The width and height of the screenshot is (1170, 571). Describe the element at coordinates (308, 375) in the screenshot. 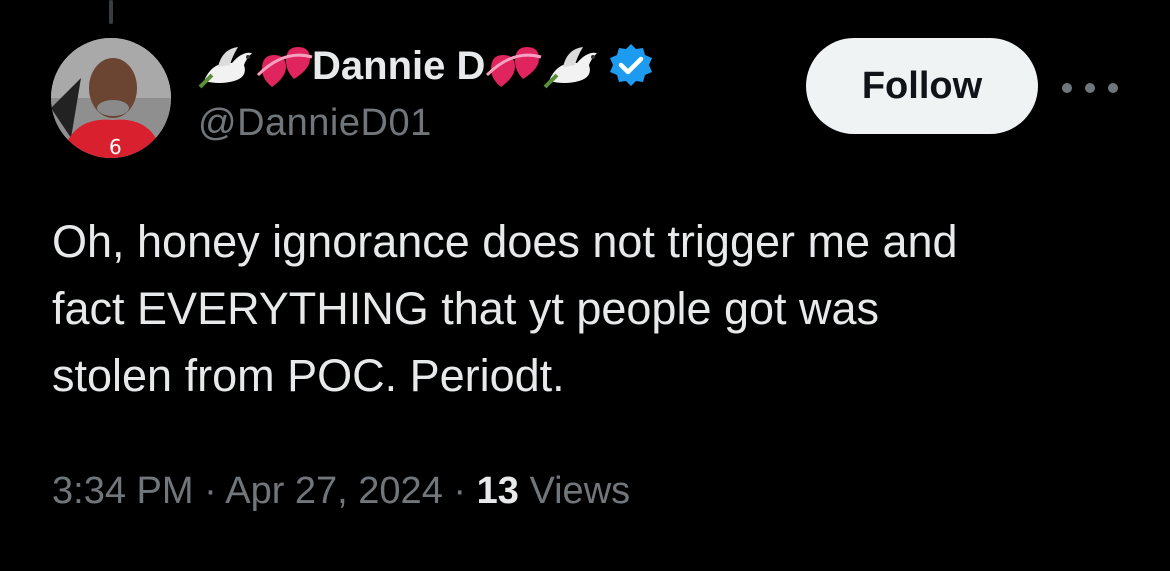

I see `tweet-text-line: stolen from POC. Periodt.` at that location.